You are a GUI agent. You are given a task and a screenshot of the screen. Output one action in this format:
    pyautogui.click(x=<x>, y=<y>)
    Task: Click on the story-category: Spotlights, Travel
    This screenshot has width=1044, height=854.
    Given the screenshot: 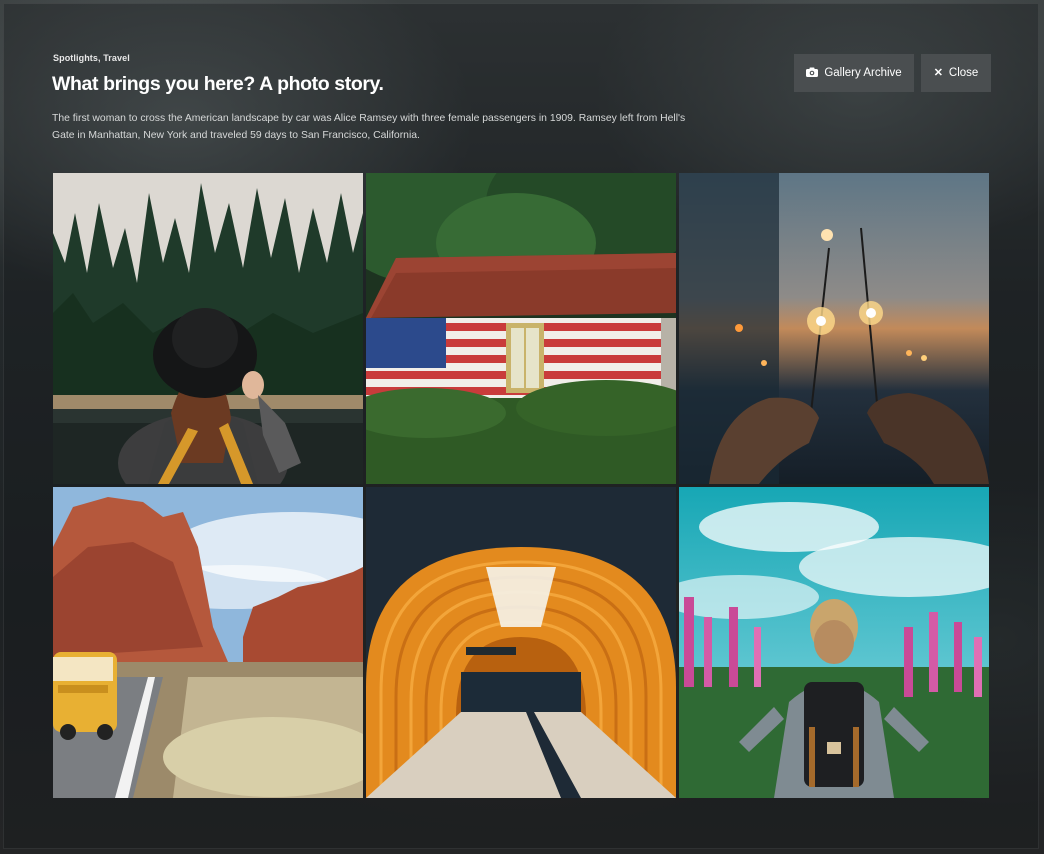 What is the action you would take?
    pyautogui.click(x=91, y=58)
    